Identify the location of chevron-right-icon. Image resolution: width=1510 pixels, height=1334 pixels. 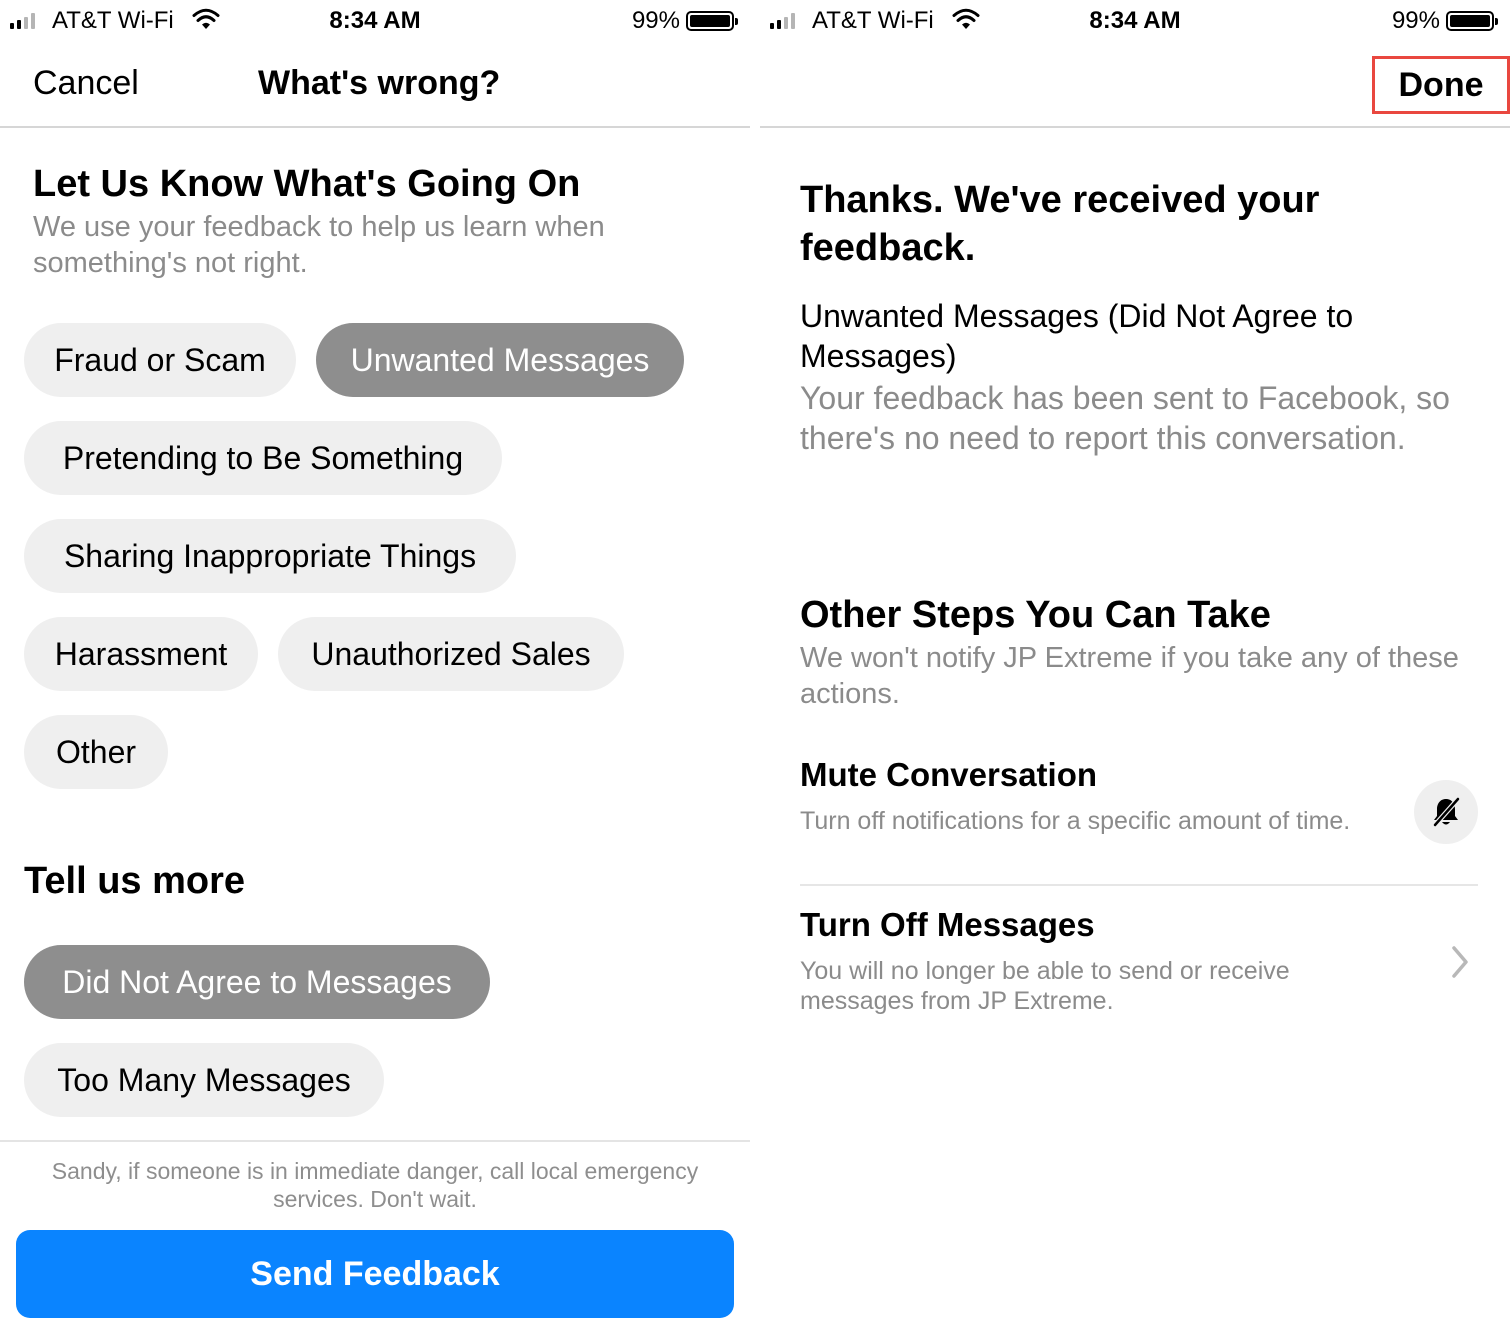
(1460, 962).